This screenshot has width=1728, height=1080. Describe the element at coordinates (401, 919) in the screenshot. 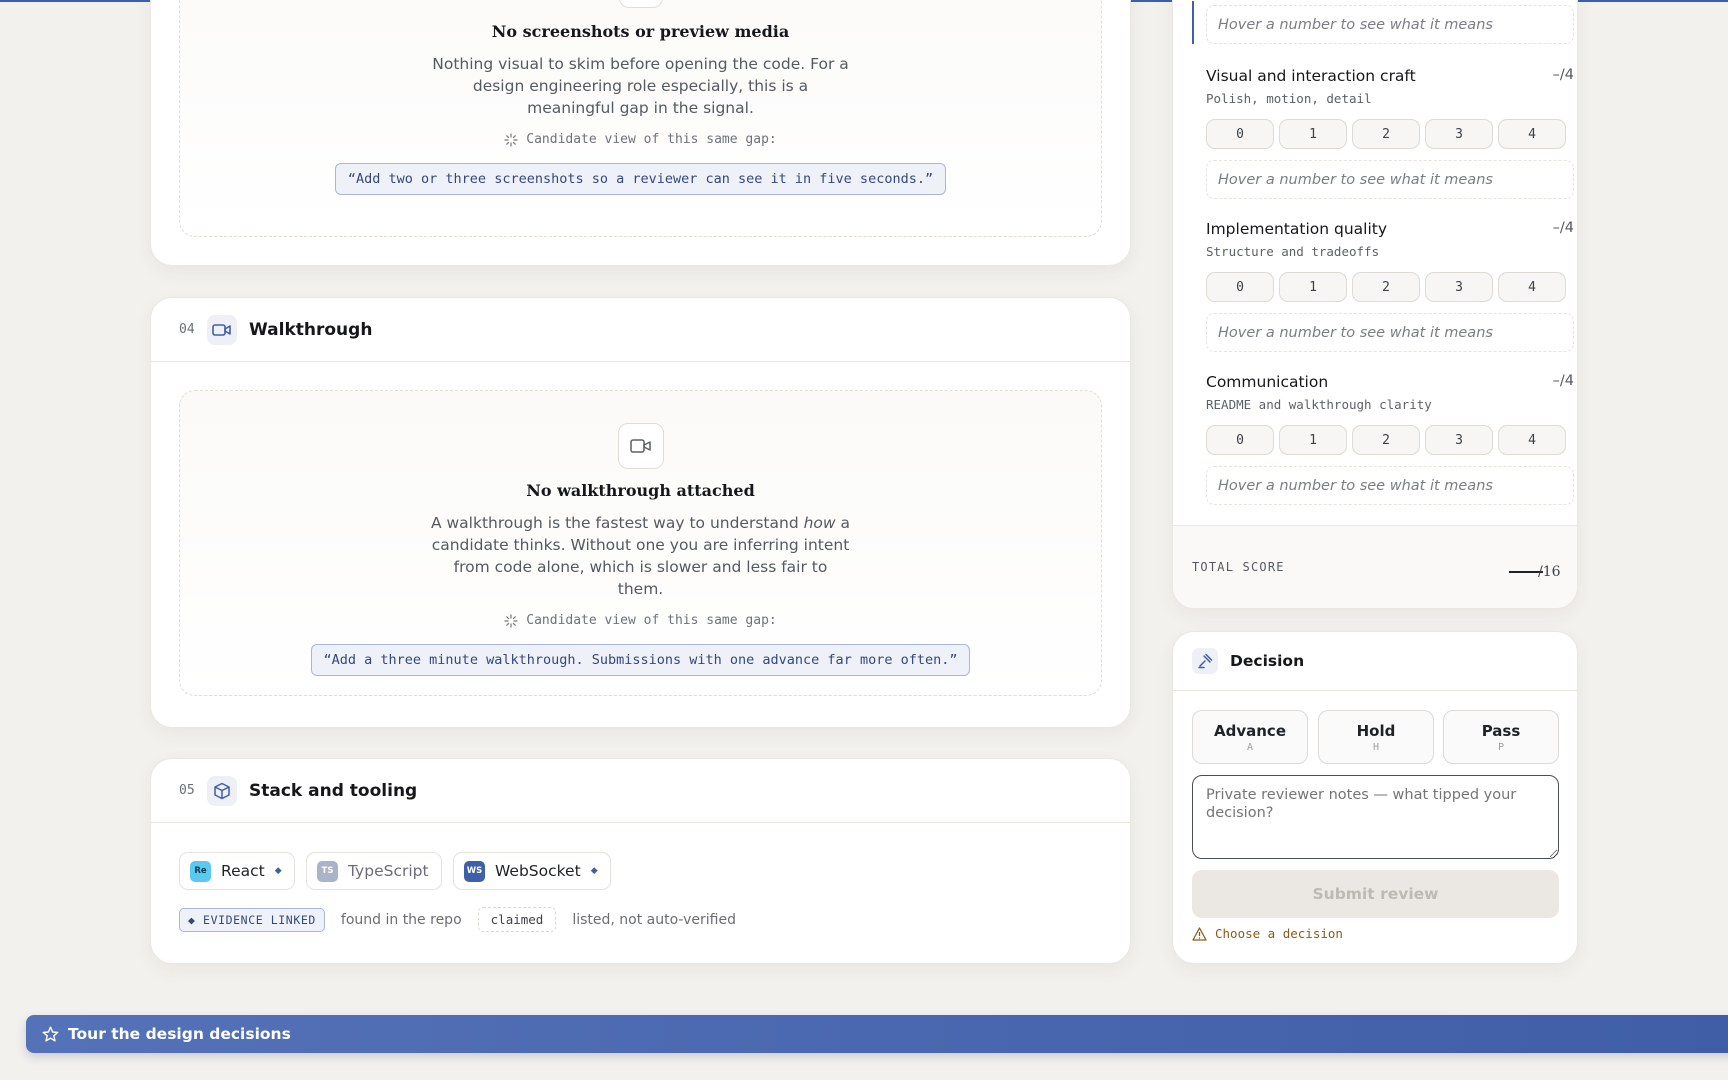

I see `evidence-linked-text: found in the repo` at that location.